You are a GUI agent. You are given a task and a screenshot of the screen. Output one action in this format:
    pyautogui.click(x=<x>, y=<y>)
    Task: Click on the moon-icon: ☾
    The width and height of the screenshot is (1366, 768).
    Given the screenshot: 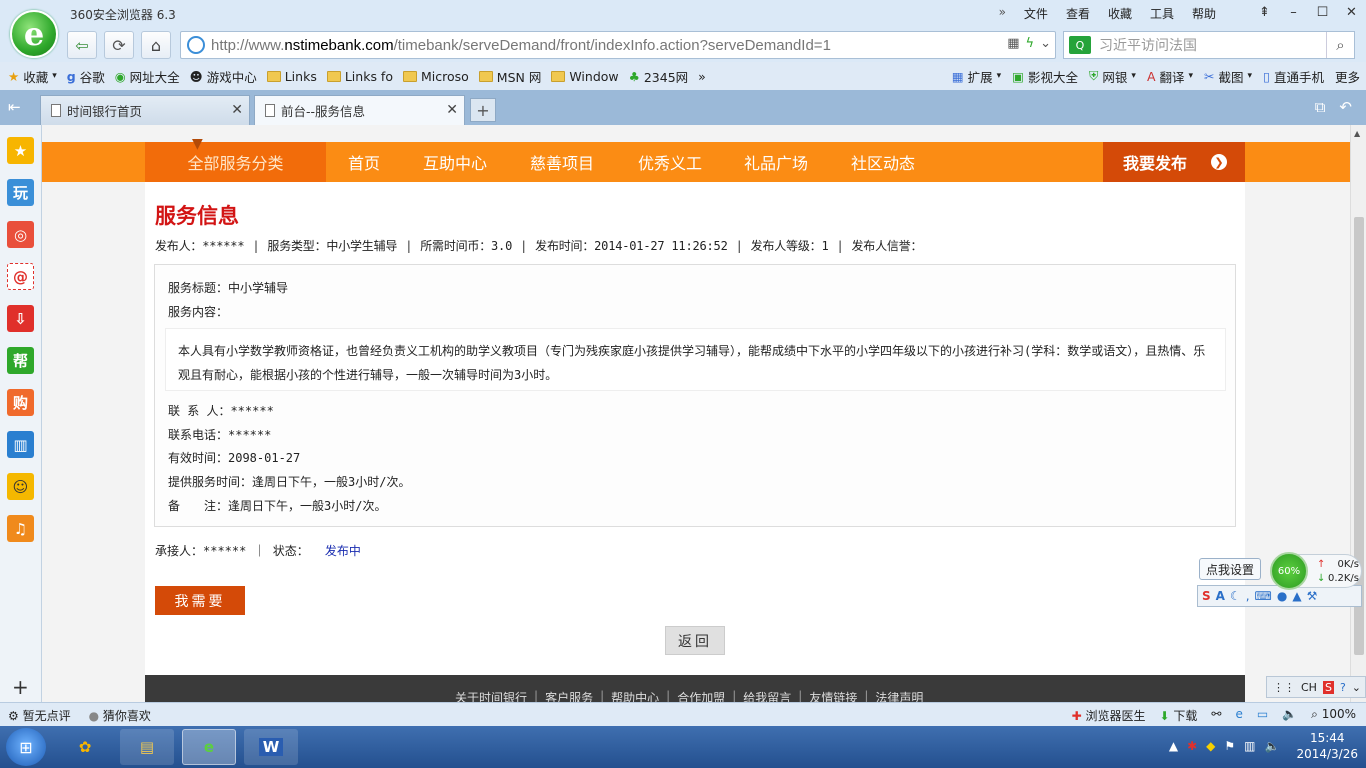 What is the action you would take?
    pyautogui.click(x=1235, y=596)
    